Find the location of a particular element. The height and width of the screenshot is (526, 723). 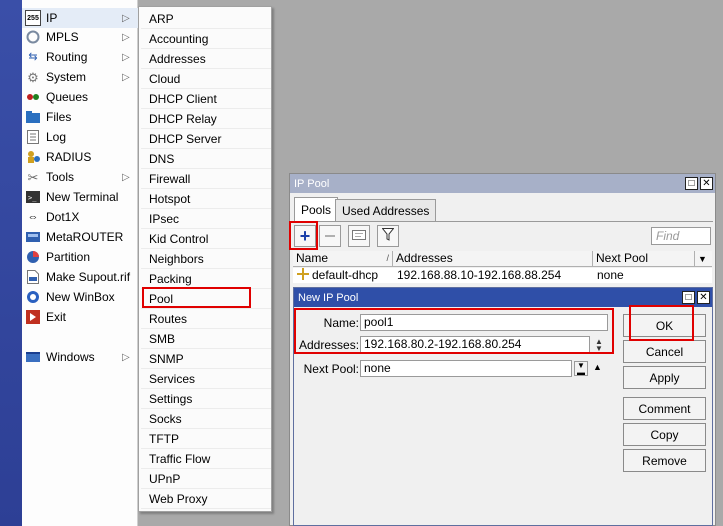

submenu-item-socks: Socks is located at coordinates (206, 419).